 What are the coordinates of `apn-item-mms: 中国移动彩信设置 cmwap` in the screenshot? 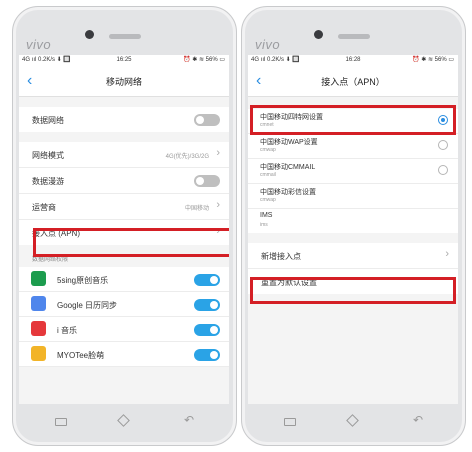 It's located at (353, 196).